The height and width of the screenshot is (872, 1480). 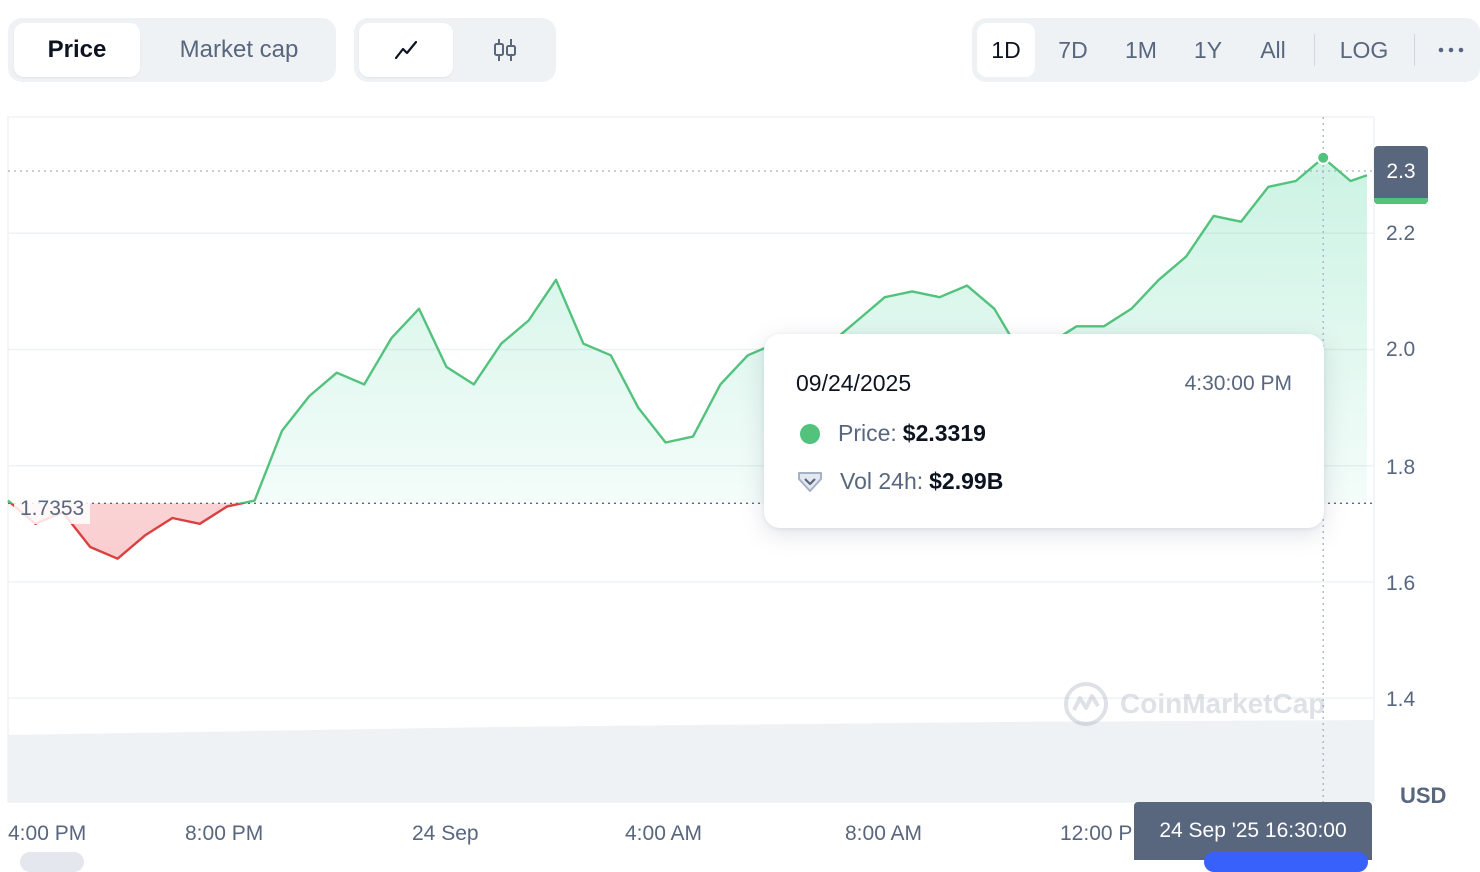 I want to click on tooltip-price-label: Price:, so click(x=867, y=433).